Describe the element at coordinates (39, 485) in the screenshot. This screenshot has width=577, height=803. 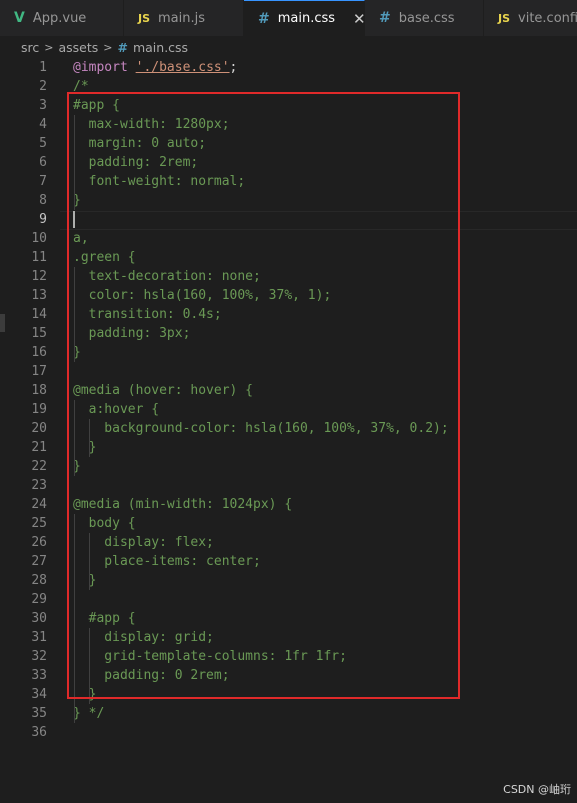
I see `line-number: 23` at that location.